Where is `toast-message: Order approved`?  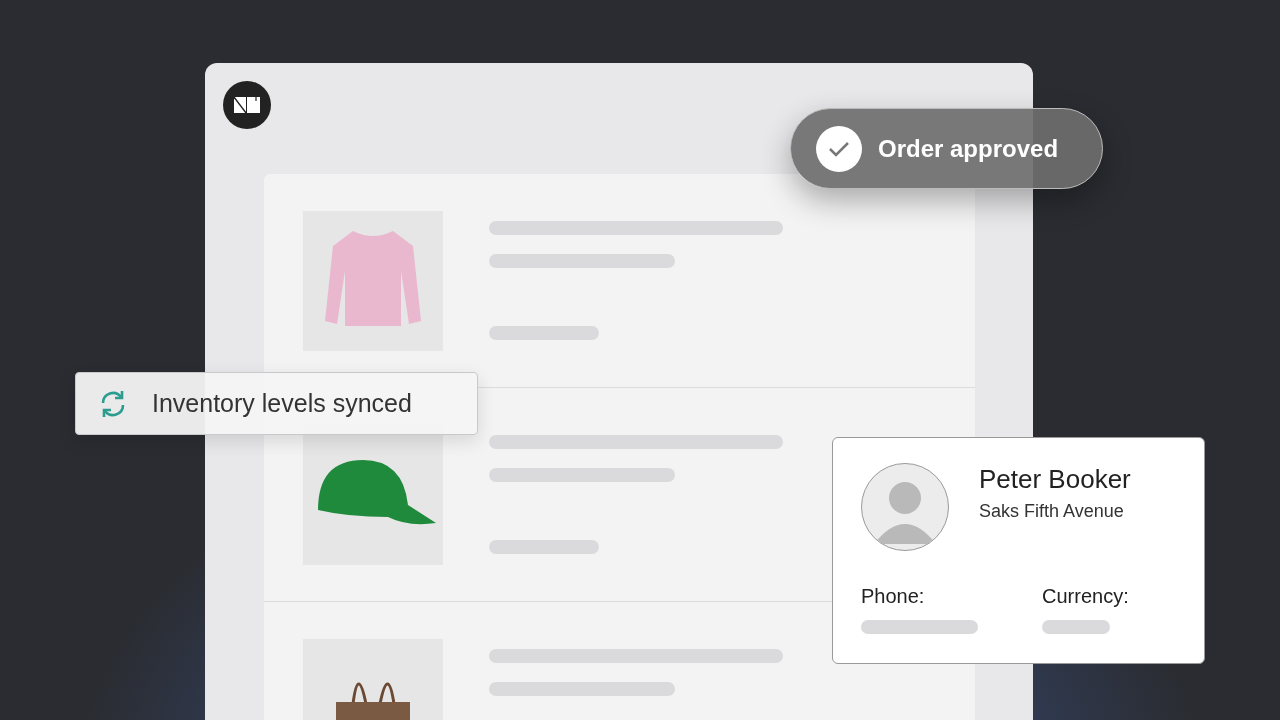 toast-message: Order approved is located at coordinates (968, 148).